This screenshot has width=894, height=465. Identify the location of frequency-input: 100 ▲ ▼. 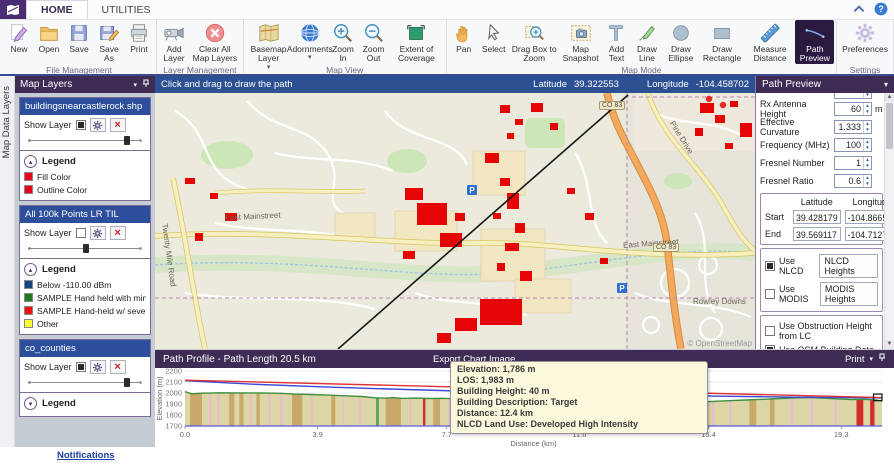
(853, 145).